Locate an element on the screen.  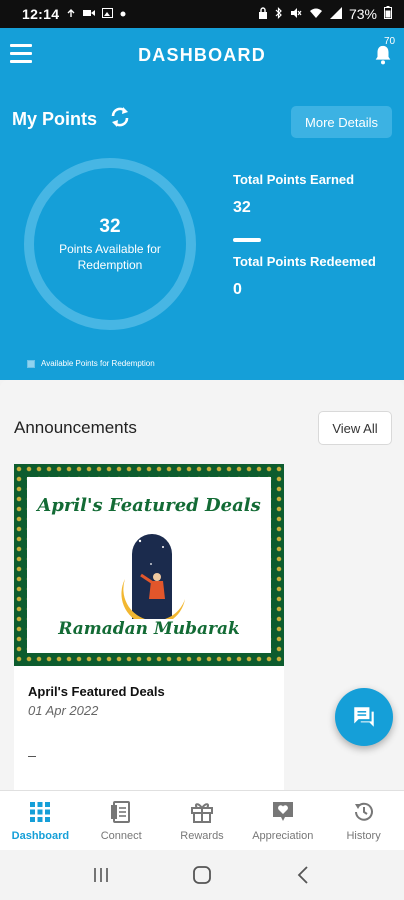
home-icon is located at coordinates (202, 875).